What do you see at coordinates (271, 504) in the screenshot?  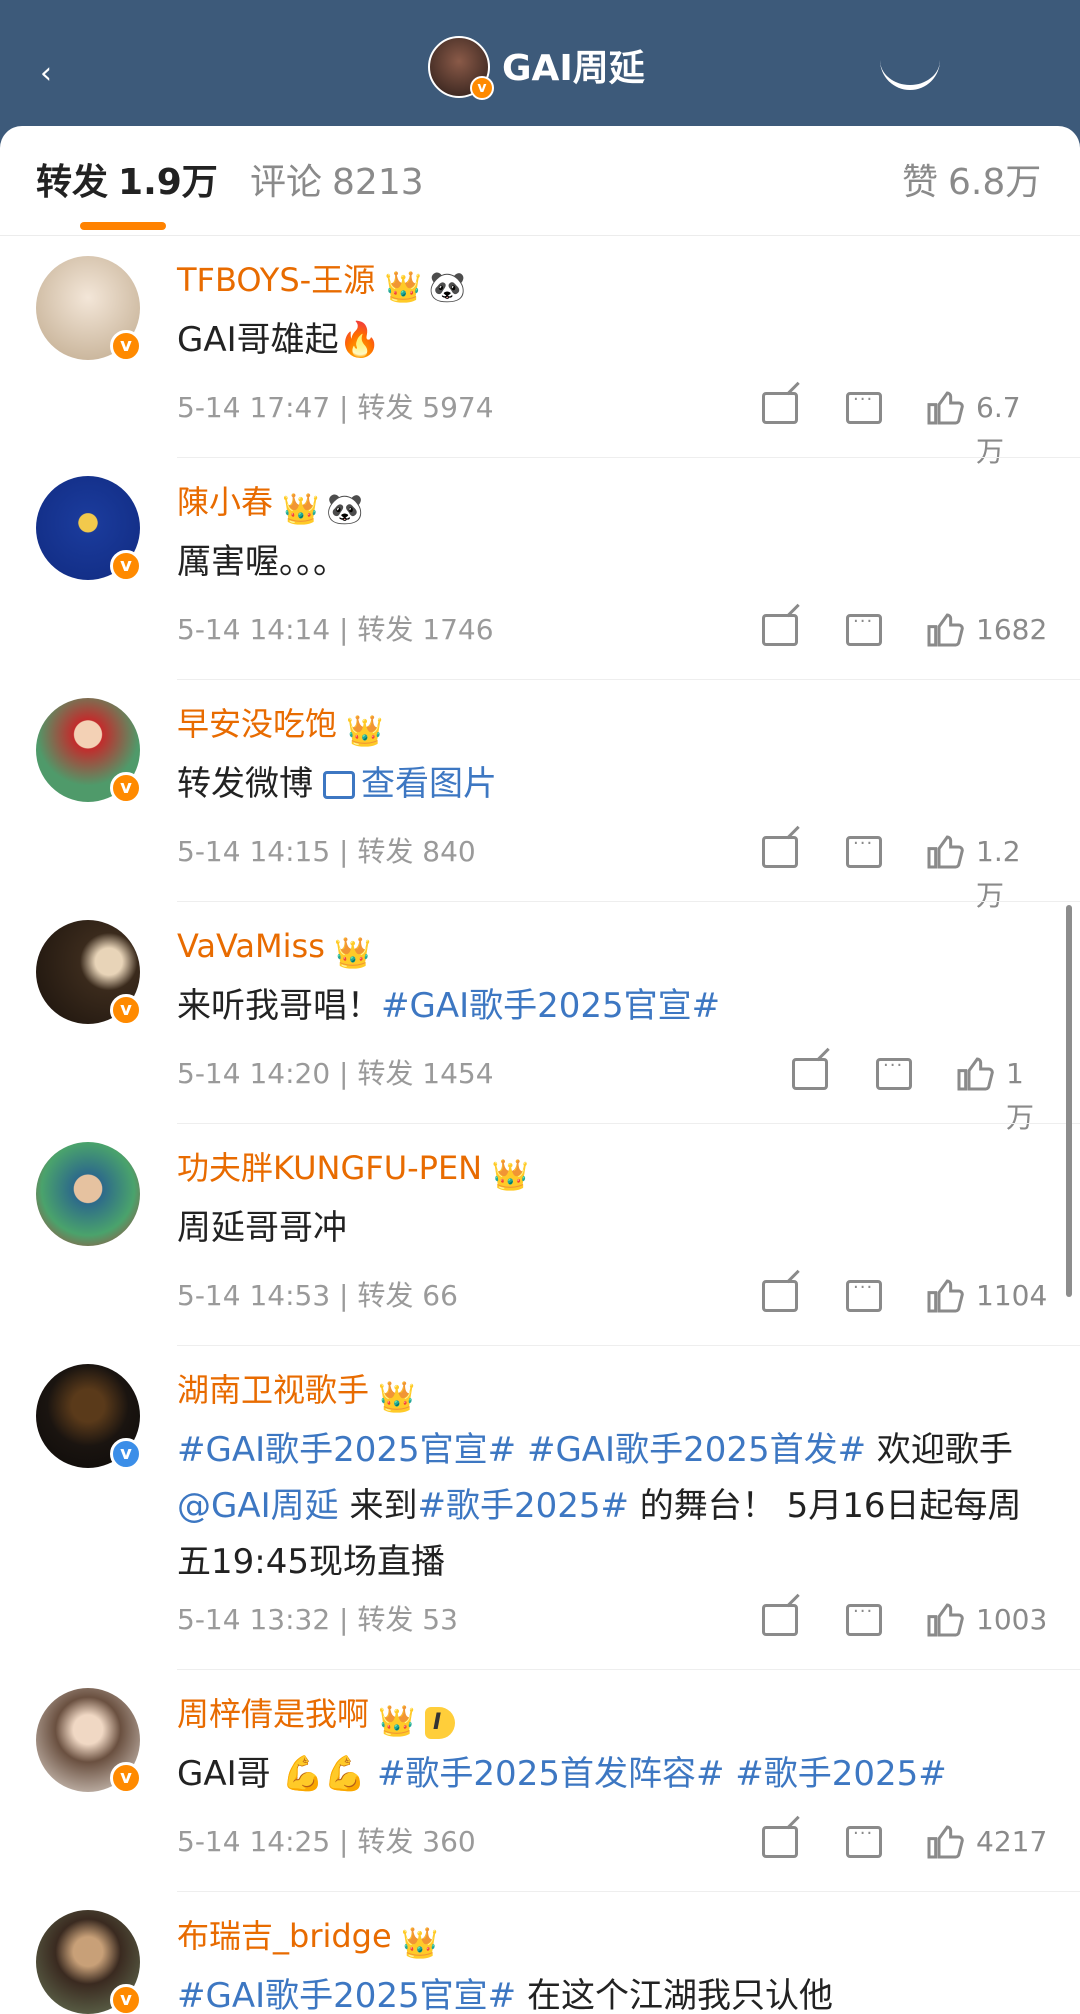 I see `username: 陳小春 👑 🐼` at bounding box center [271, 504].